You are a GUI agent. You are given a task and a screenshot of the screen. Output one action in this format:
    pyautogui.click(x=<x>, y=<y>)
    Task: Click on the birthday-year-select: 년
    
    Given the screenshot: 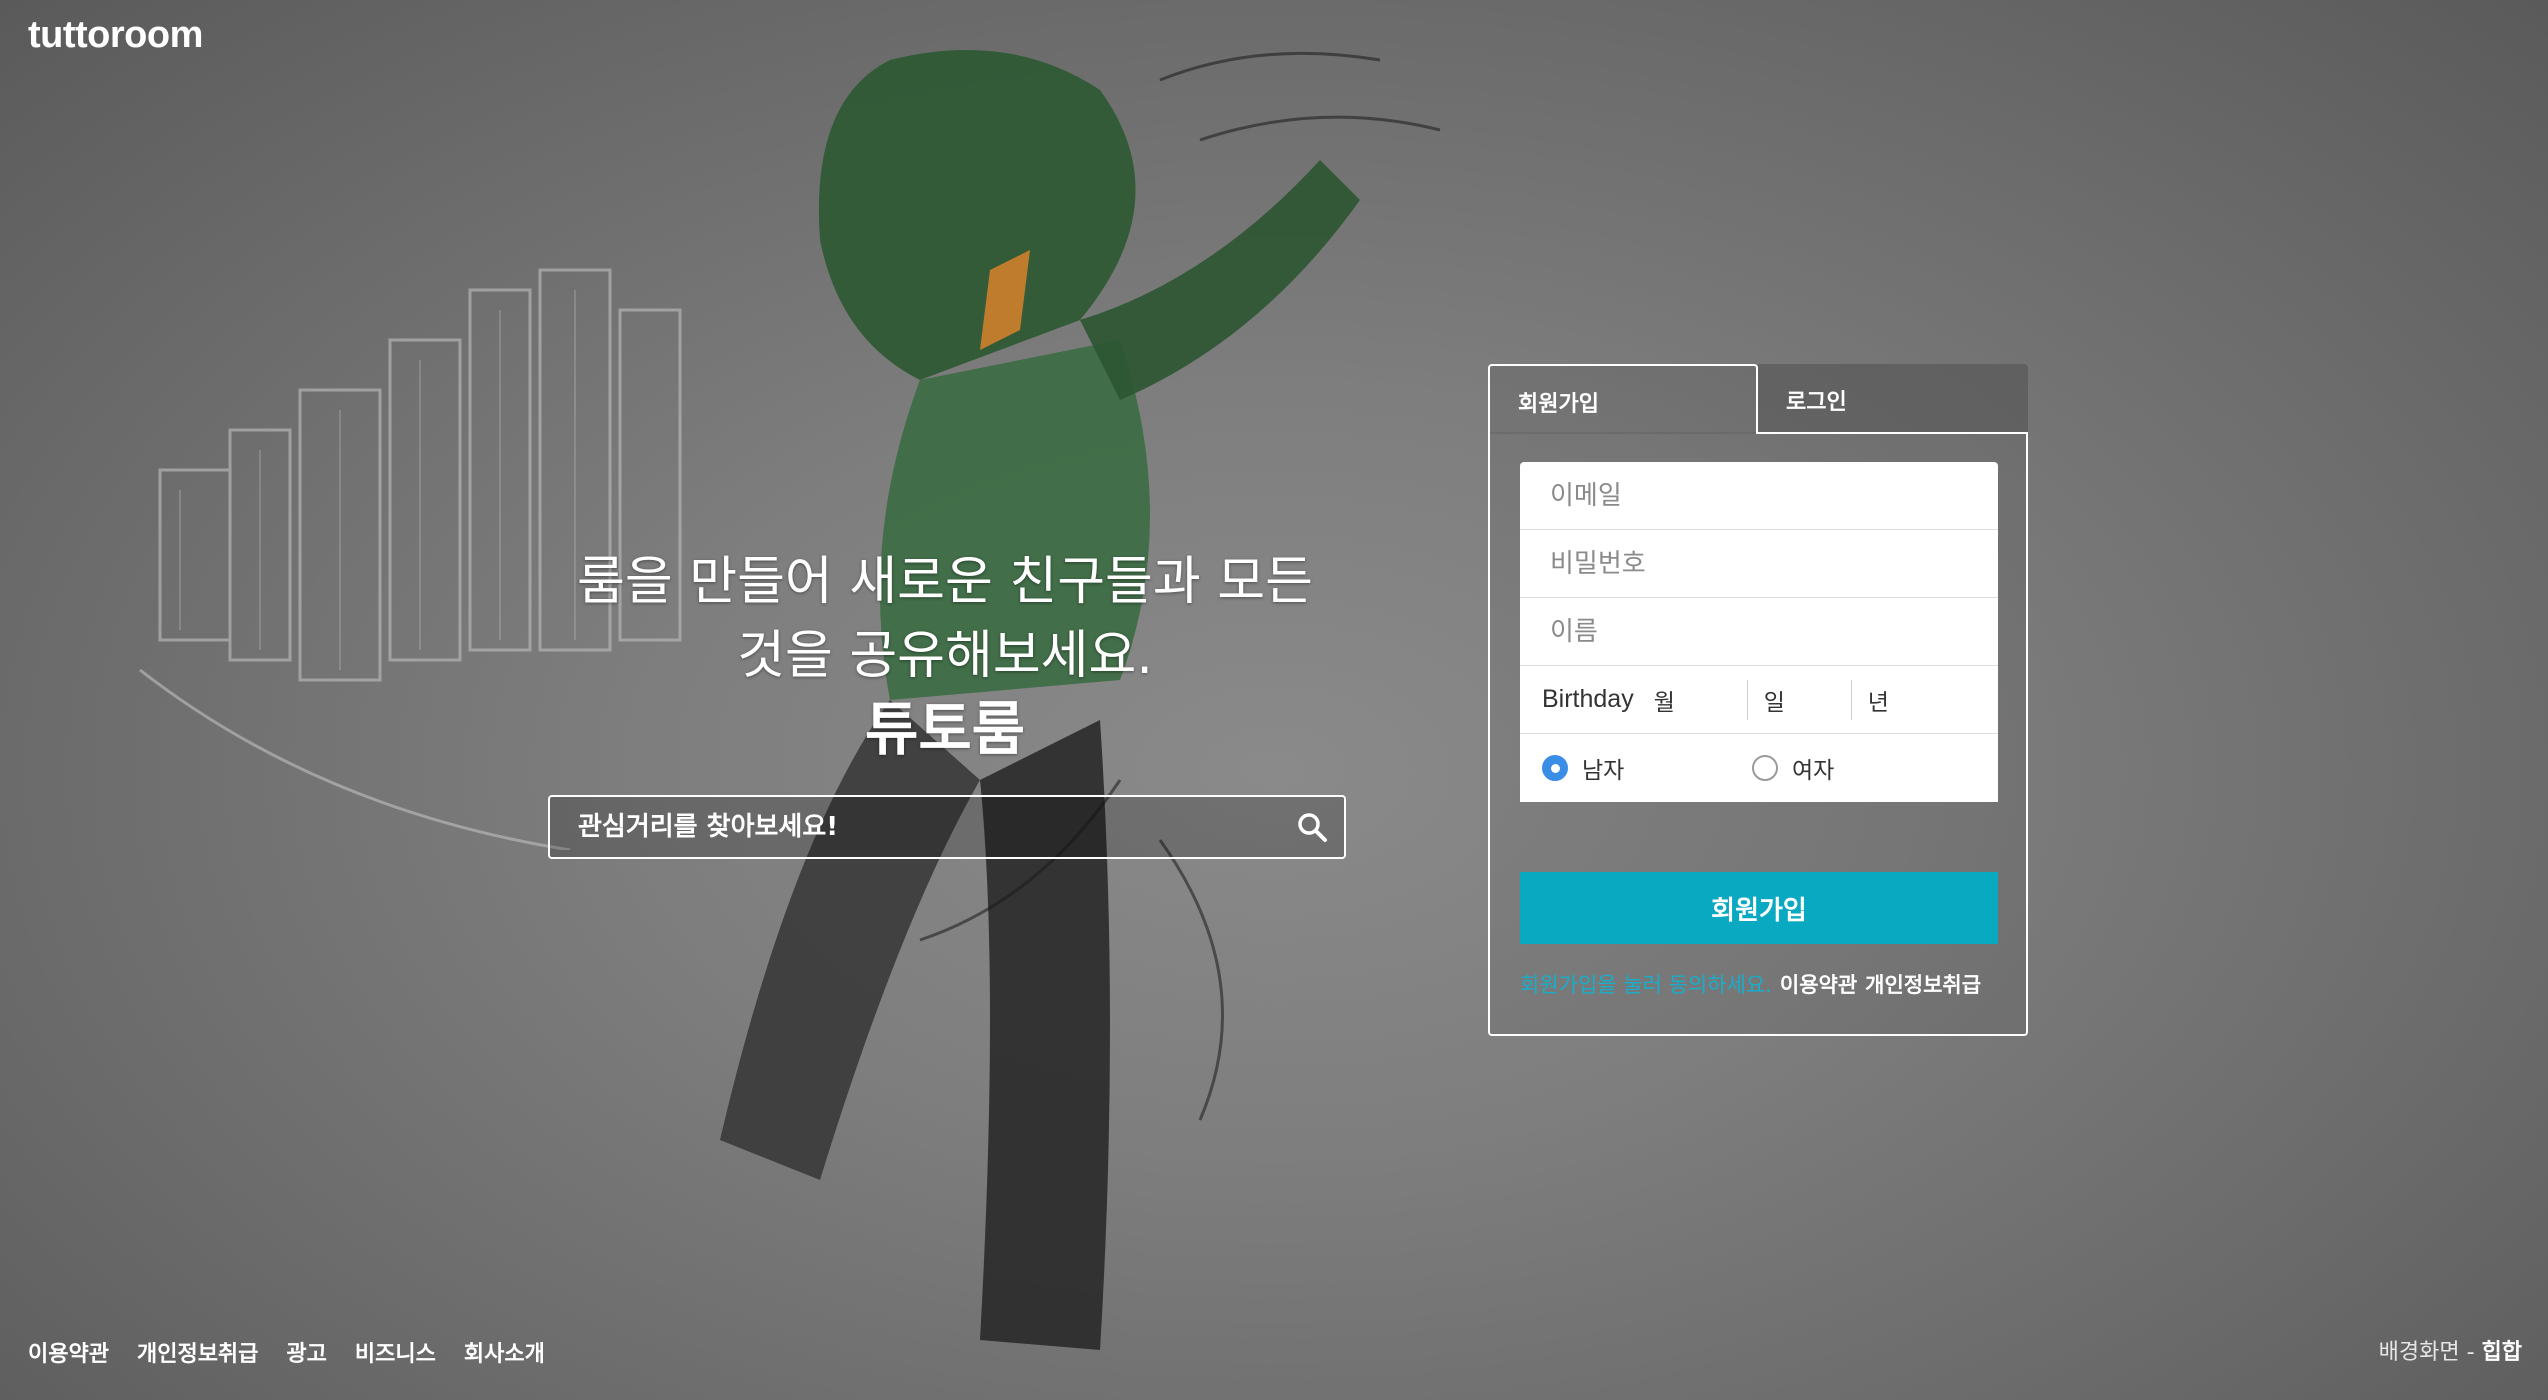 What is the action you would take?
    pyautogui.click(x=1870, y=700)
    